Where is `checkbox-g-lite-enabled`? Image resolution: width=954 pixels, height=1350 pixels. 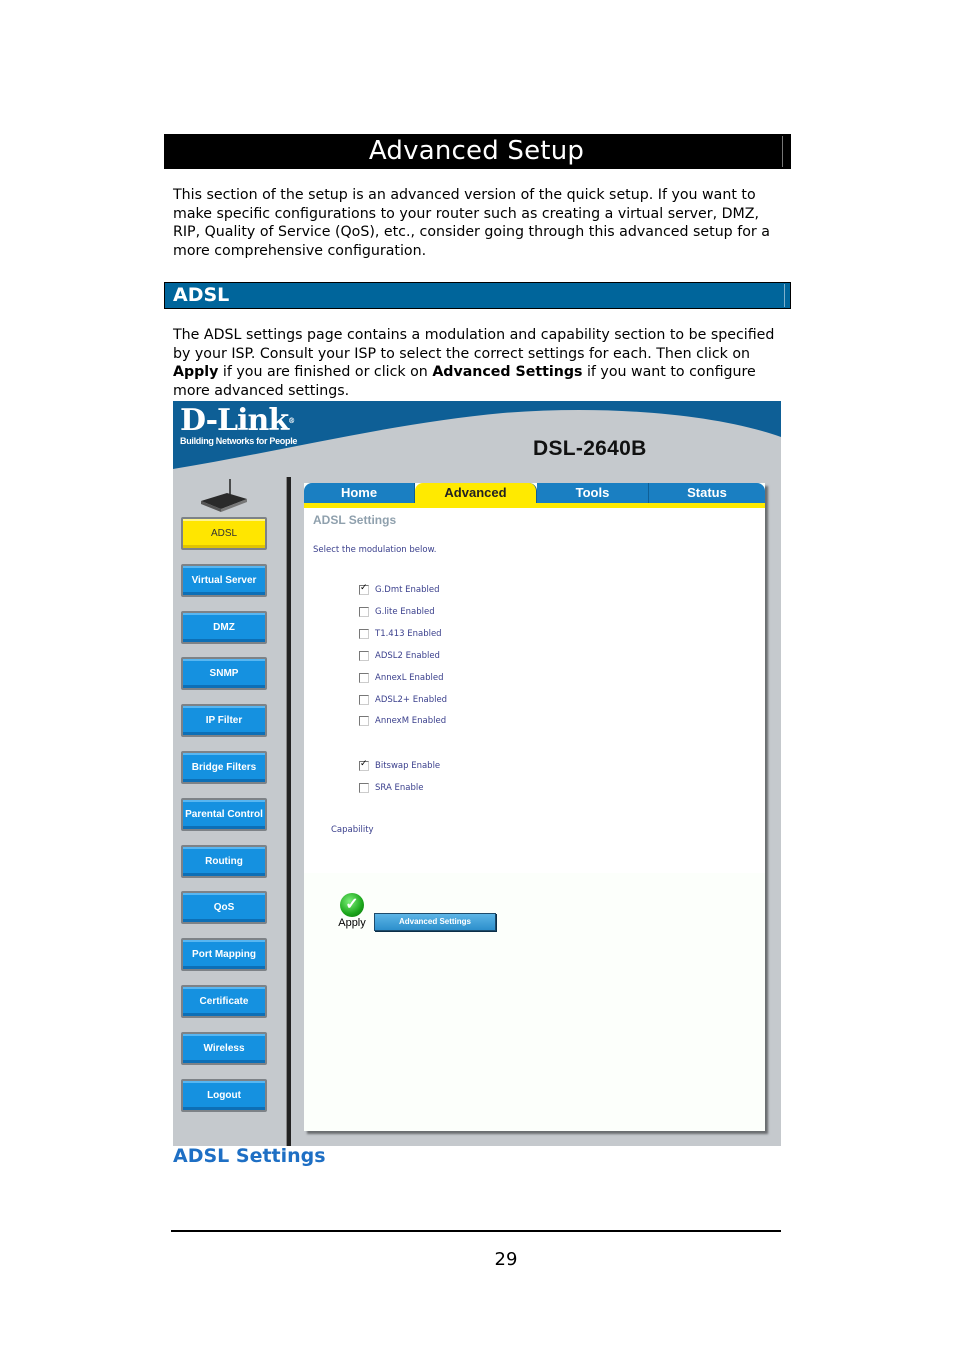
checkbox-g-lite-enabled is located at coordinates (364, 611).